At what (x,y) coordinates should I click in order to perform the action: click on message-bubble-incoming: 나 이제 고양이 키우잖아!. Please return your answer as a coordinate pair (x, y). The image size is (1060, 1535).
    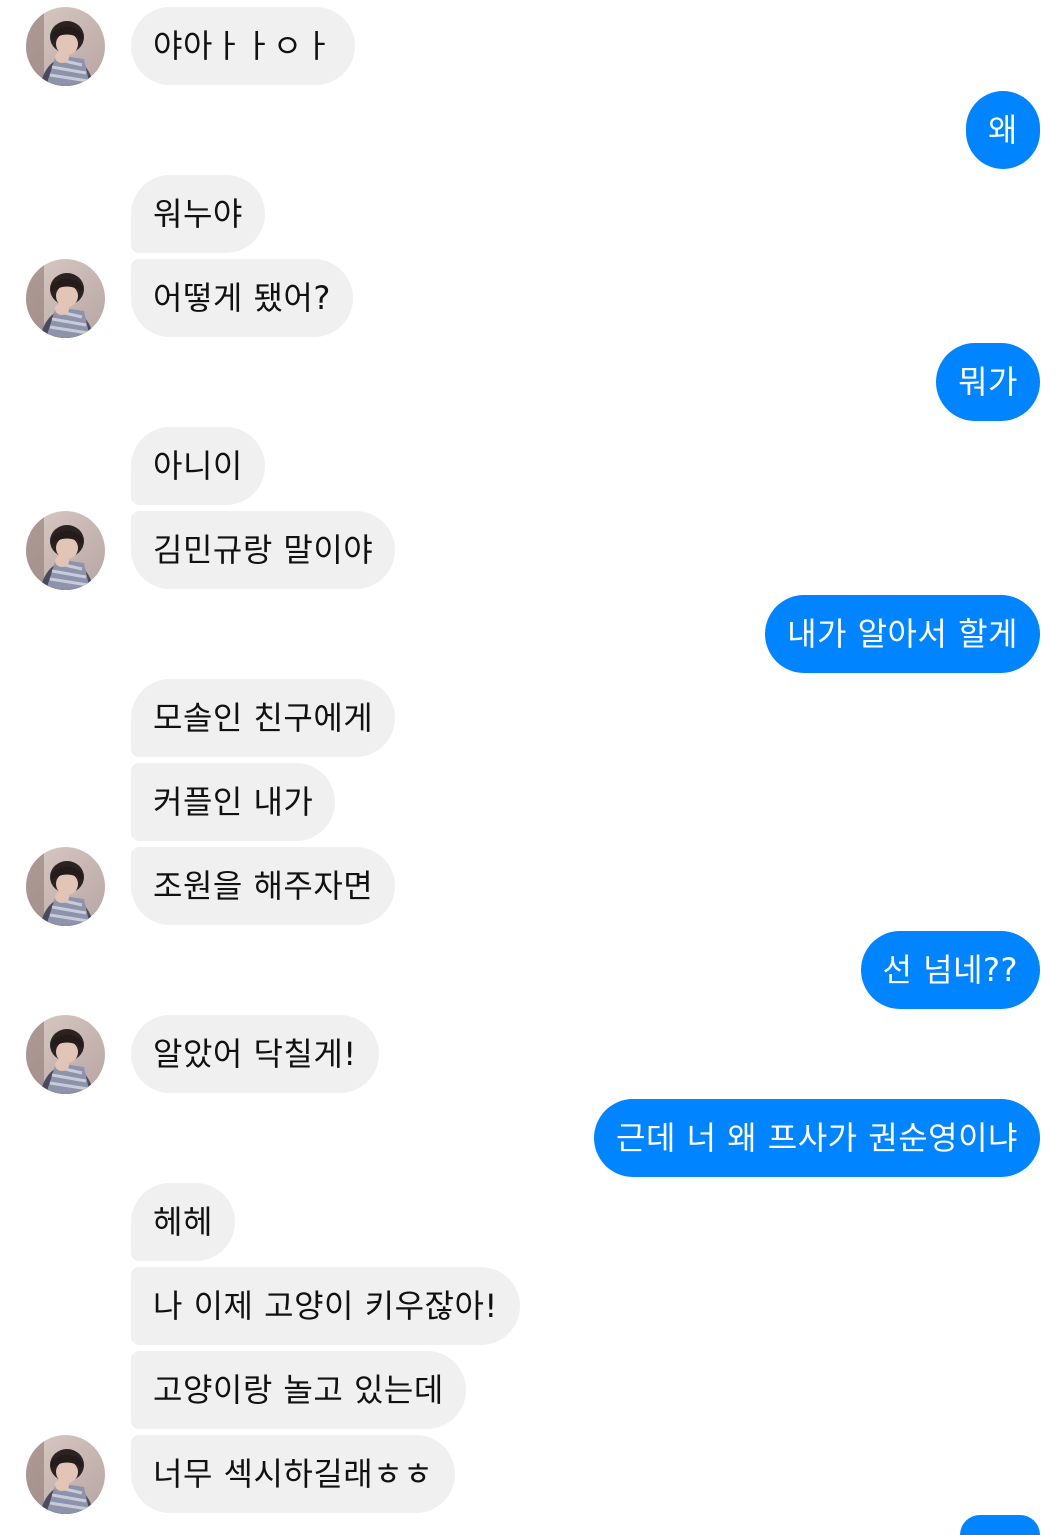
    Looking at the image, I should click on (325, 1306).